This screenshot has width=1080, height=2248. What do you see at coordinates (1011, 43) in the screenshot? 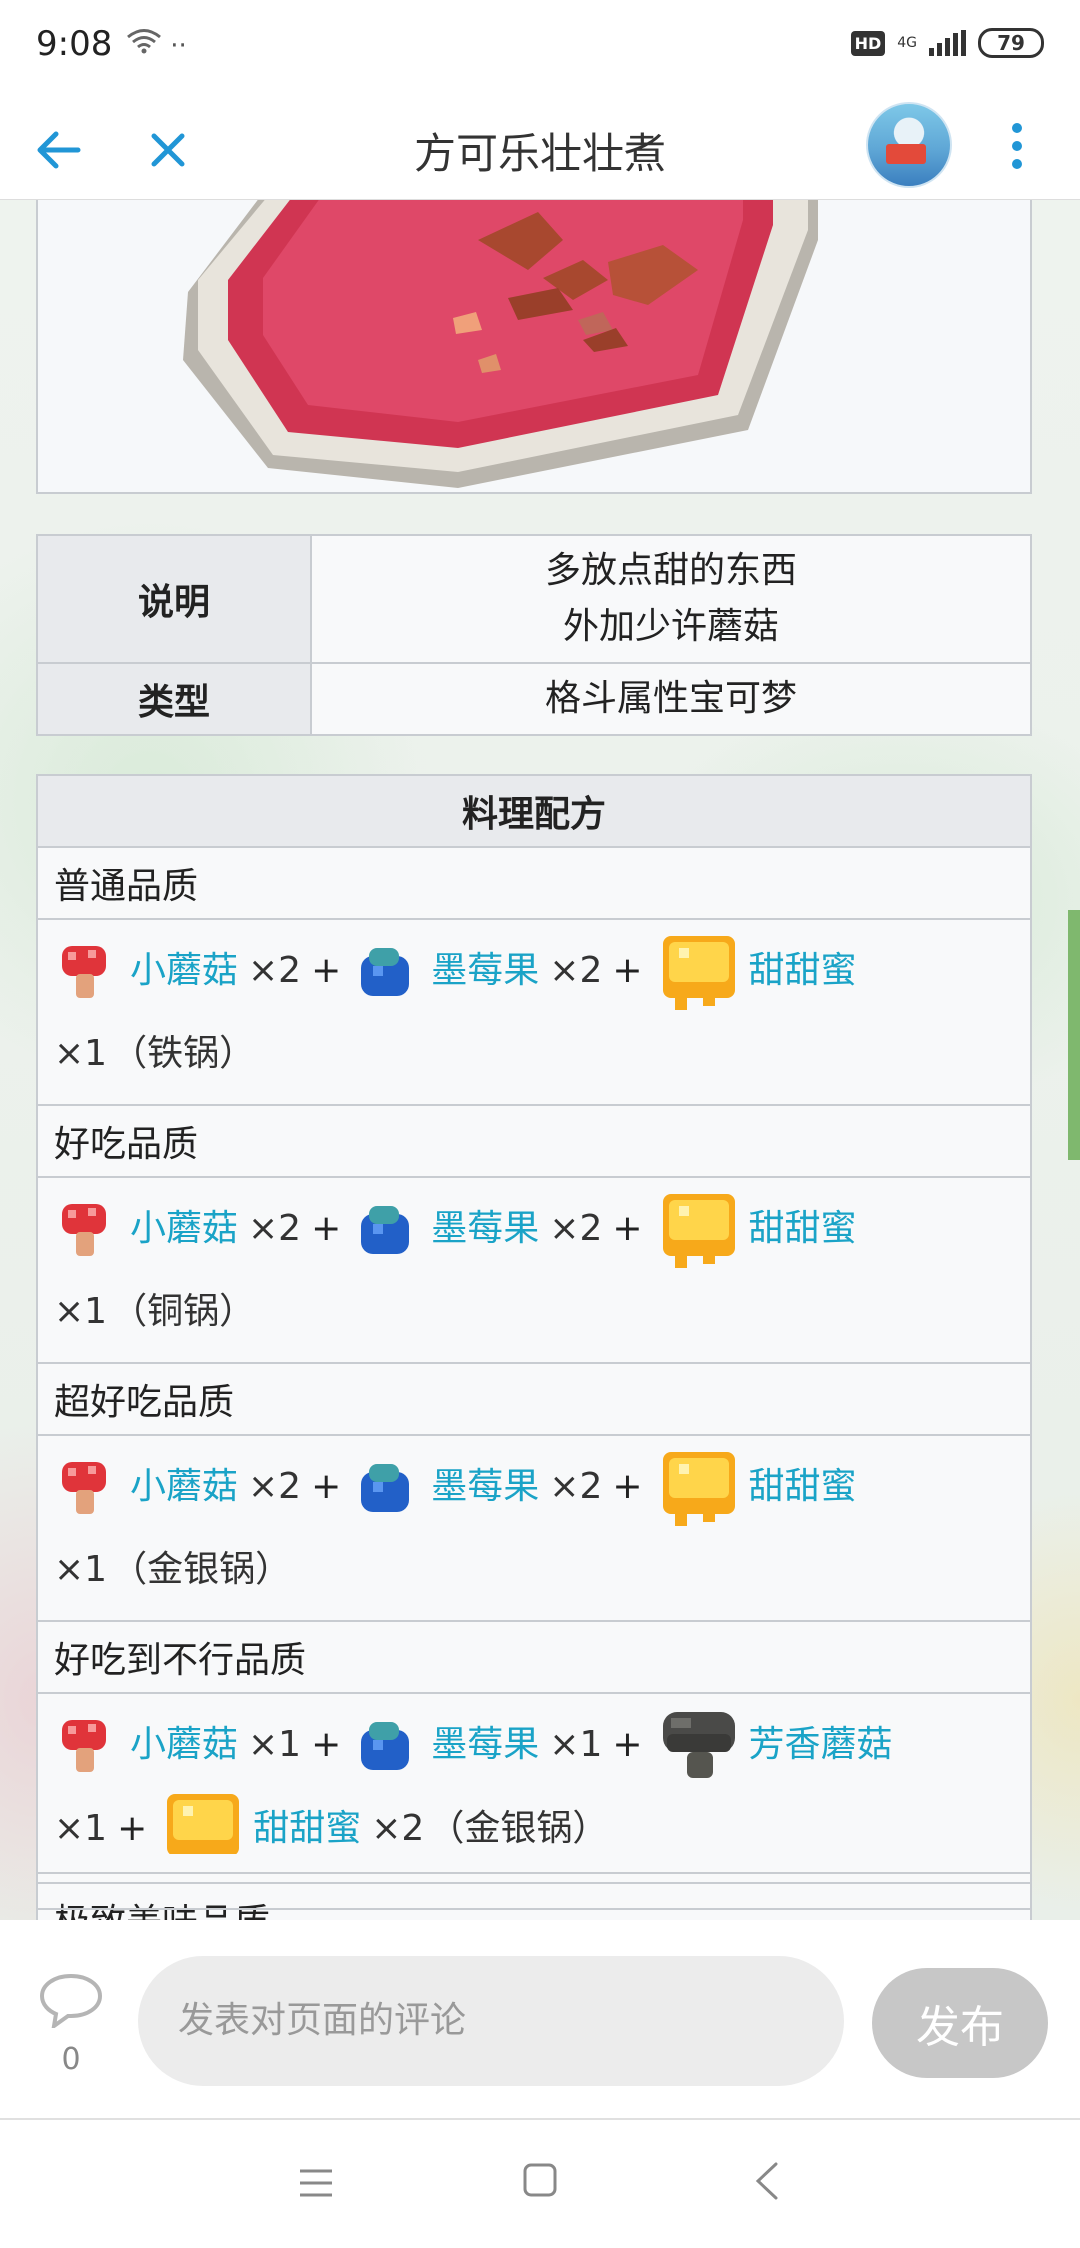
I see `battery-icon: 79` at bounding box center [1011, 43].